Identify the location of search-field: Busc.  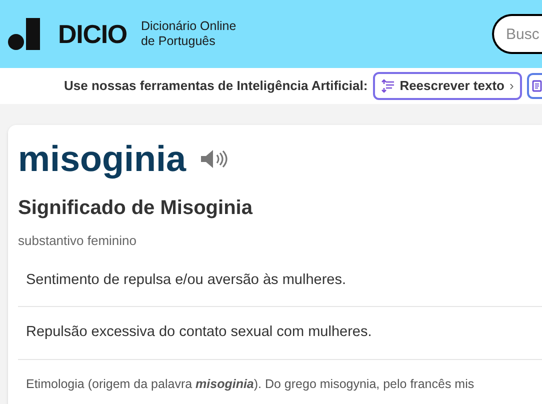
(517, 34).